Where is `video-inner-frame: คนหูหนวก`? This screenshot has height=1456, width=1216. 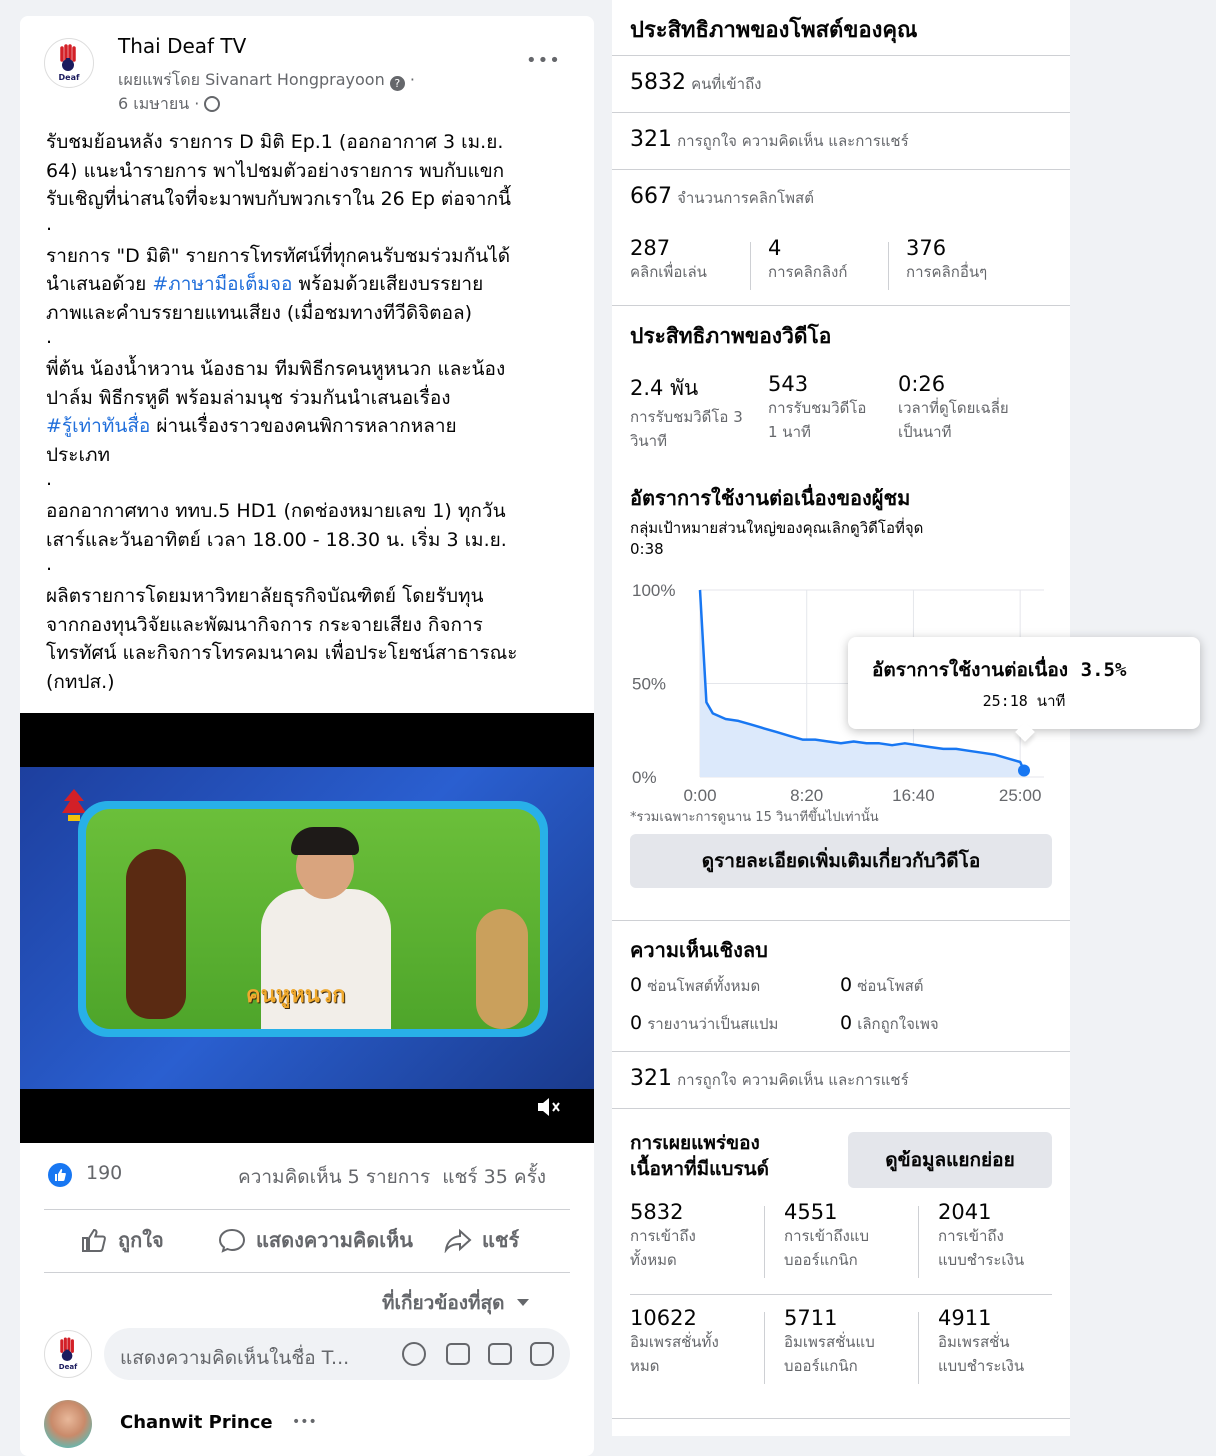 video-inner-frame: คนหูหนวก is located at coordinates (313, 919).